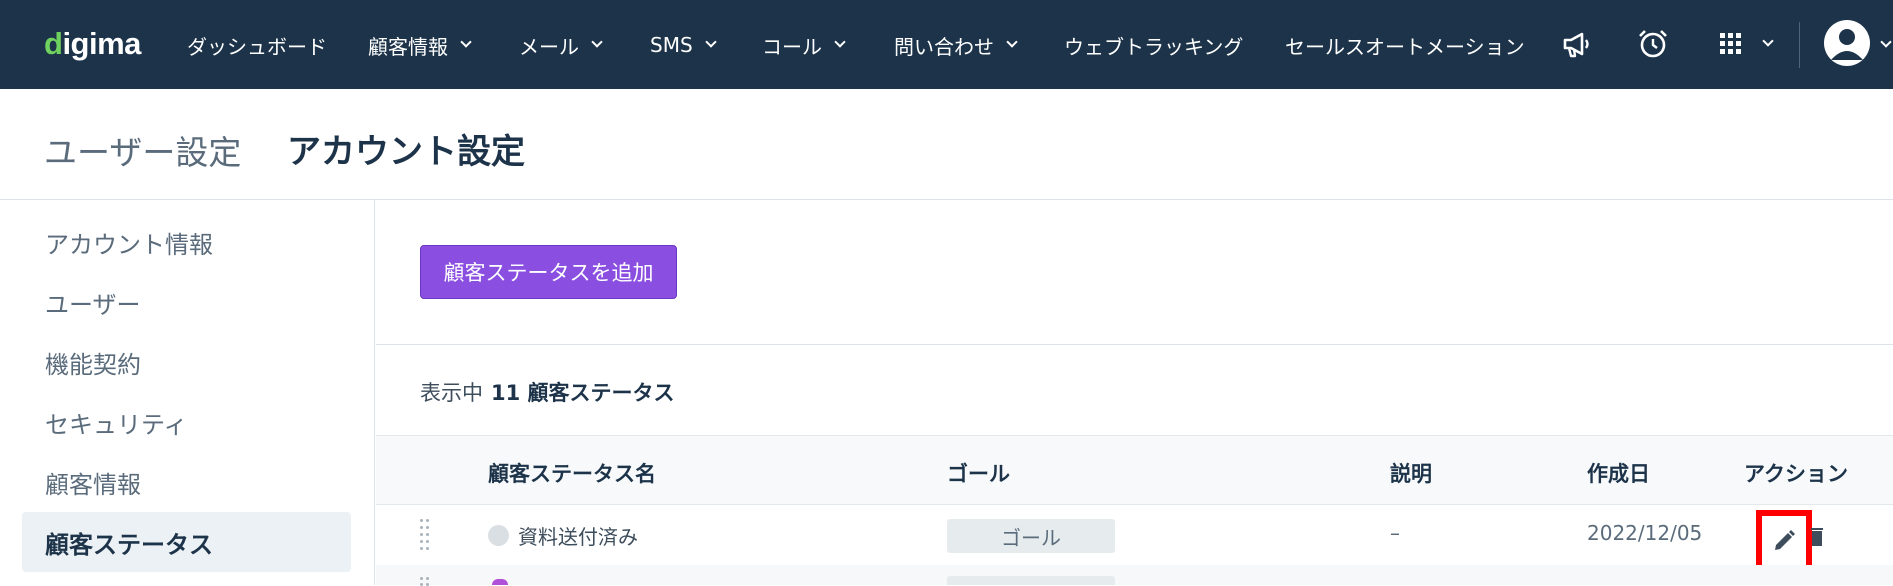  I want to click on trash-icon, so click(1817, 535).